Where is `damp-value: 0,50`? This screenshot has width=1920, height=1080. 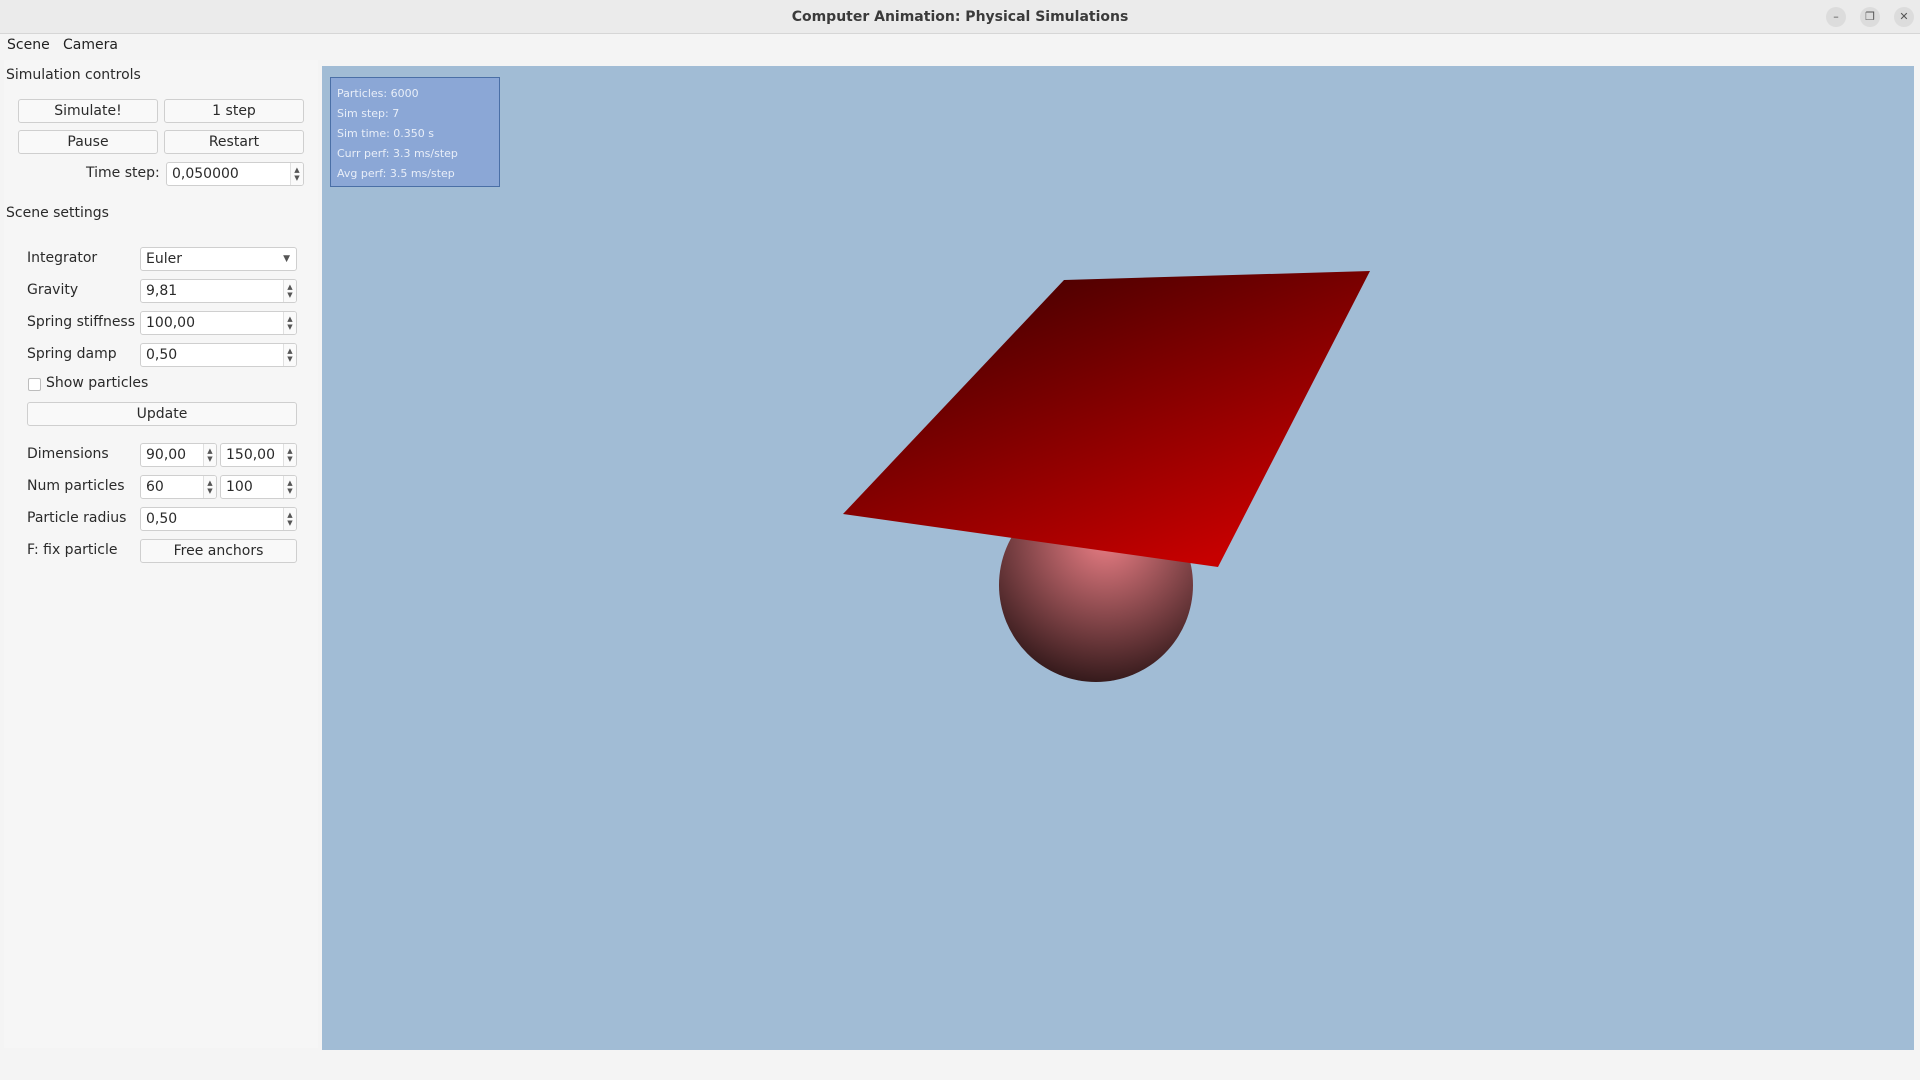 damp-value: 0,50 is located at coordinates (162, 355).